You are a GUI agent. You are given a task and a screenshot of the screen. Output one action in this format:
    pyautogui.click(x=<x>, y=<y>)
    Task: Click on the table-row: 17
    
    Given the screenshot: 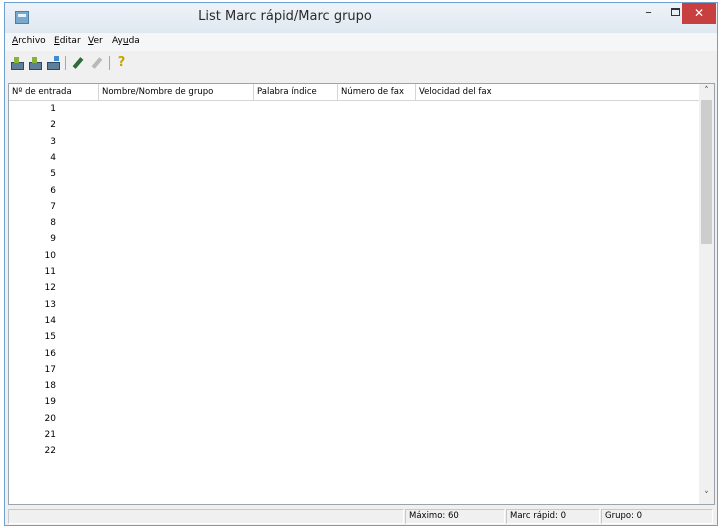 What is the action you would take?
    pyautogui.click(x=354, y=370)
    